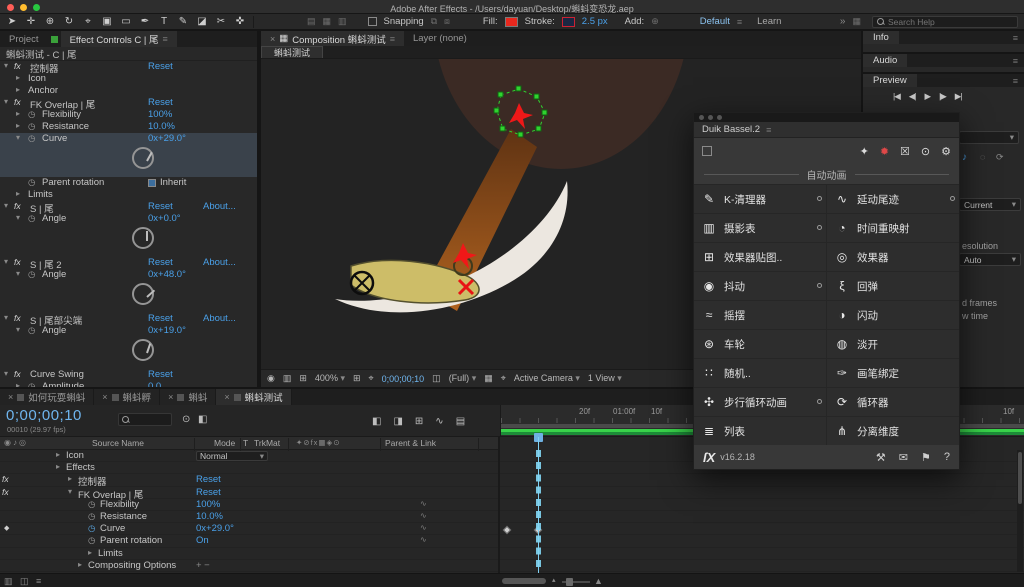  Describe the element at coordinates (1020, 511) in the screenshot. I see `timeline-vertical-scrollbar` at that location.